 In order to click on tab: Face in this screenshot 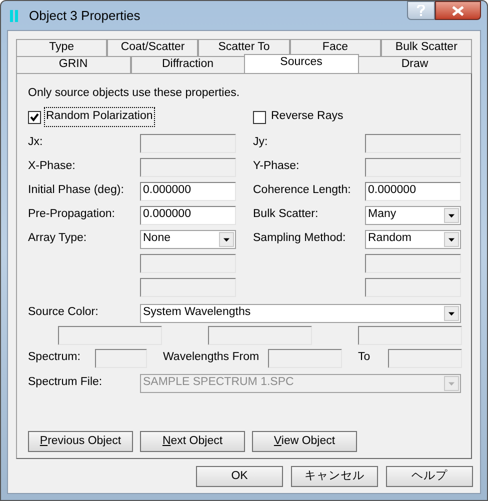, I will do `click(335, 47)`.